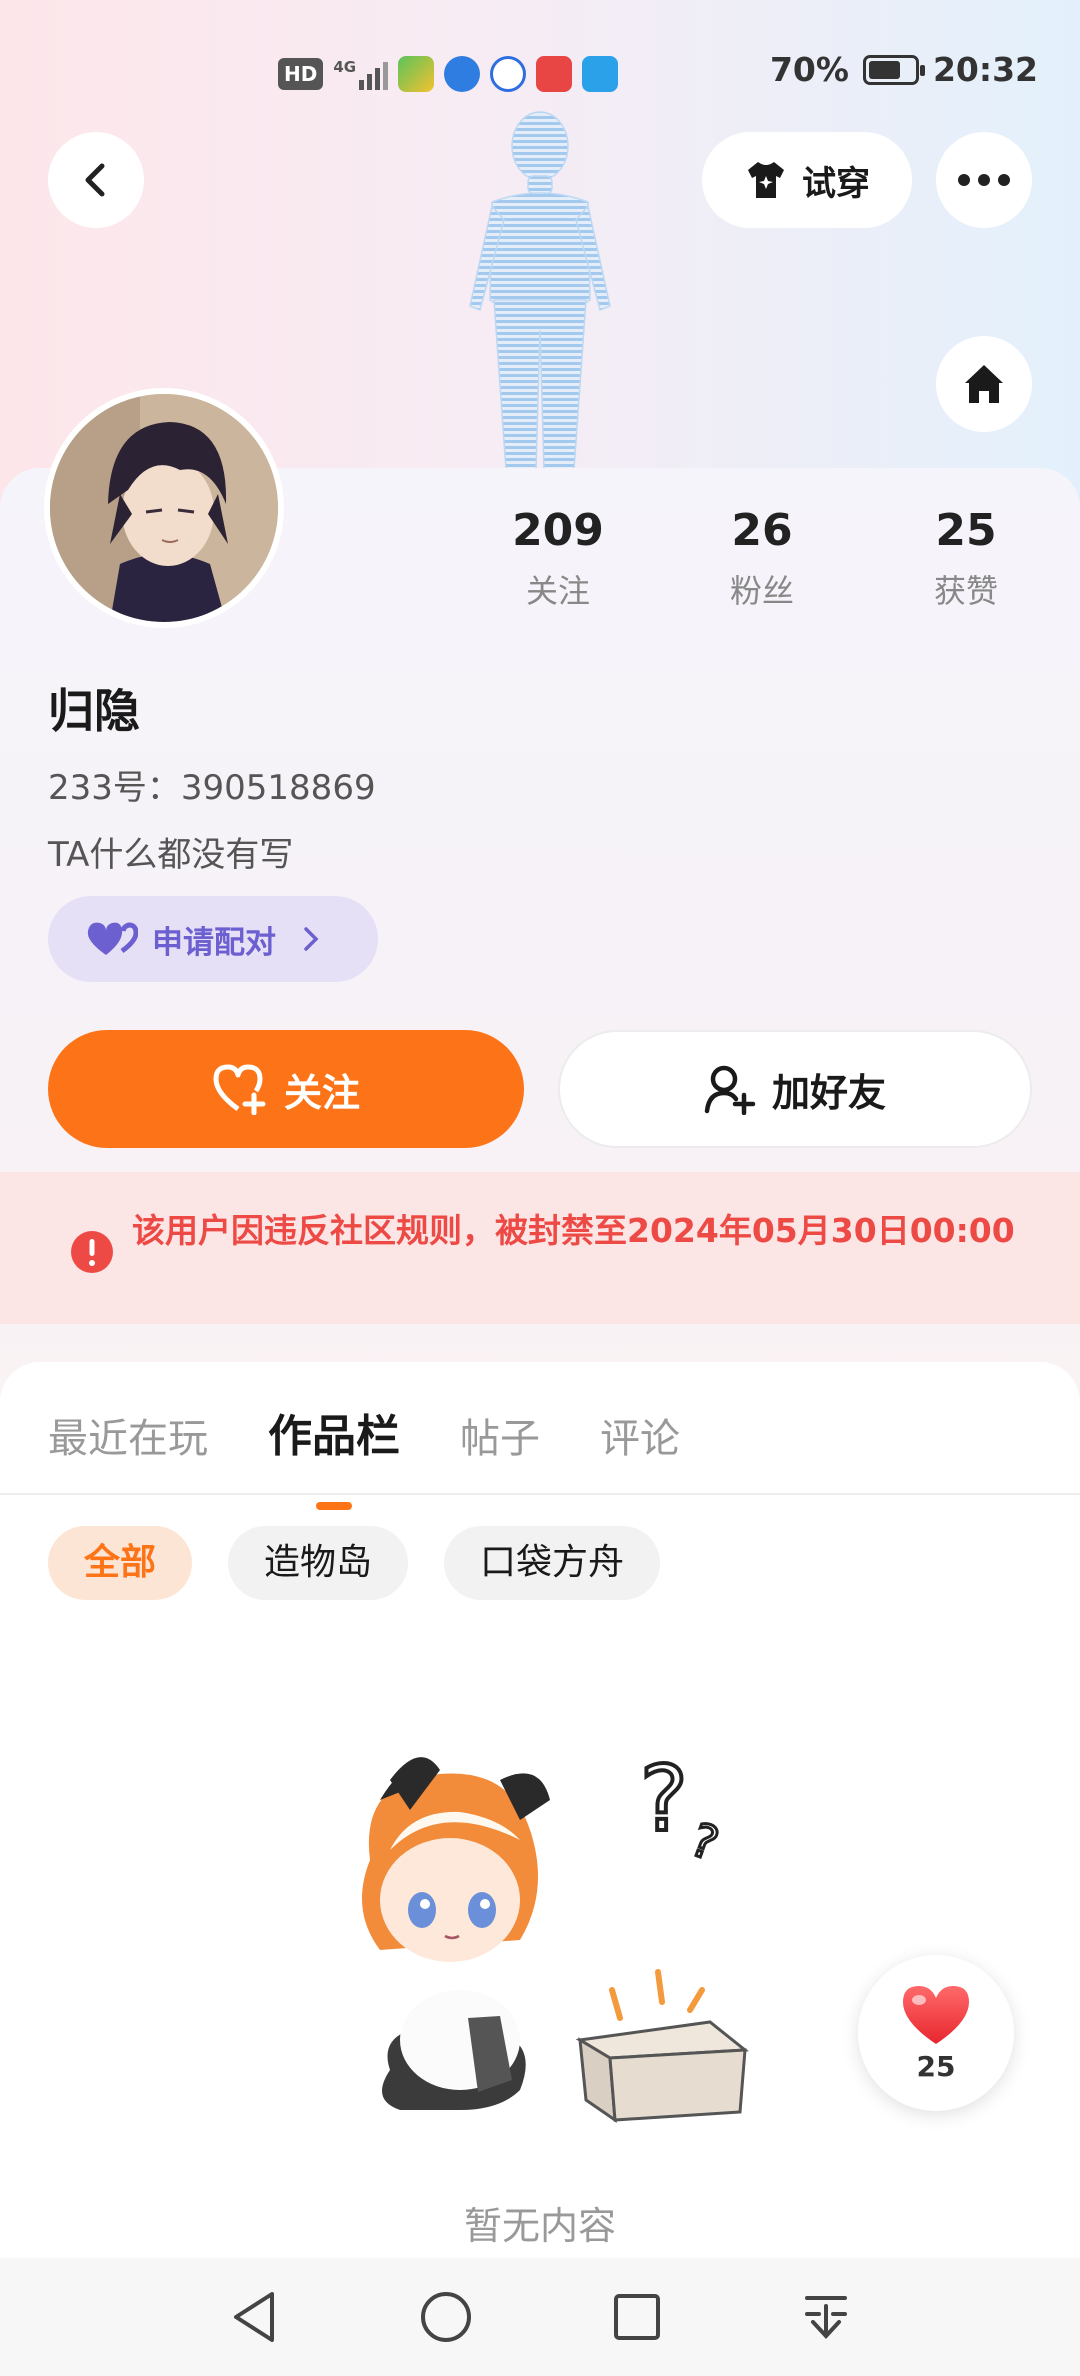 The height and width of the screenshot is (2376, 1080). I want to click on tshirt-icon, so click(766, 180).